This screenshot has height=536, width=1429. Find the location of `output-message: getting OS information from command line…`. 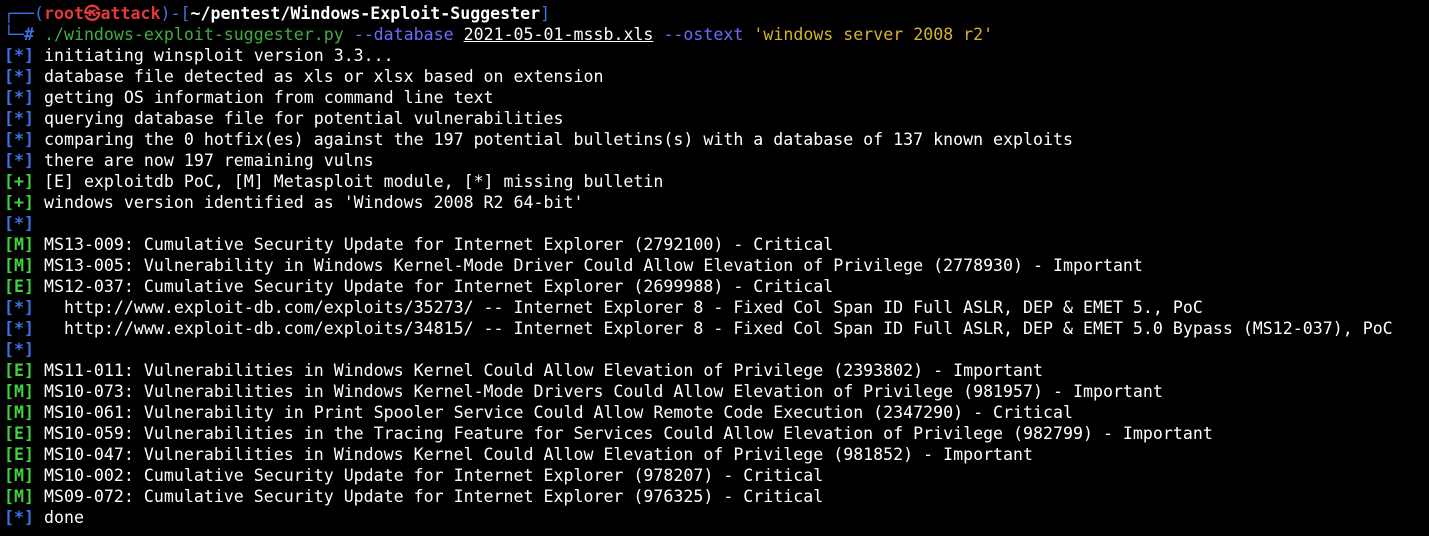

output-message: getting OS information from command line… is located at coordinates (268, 97).